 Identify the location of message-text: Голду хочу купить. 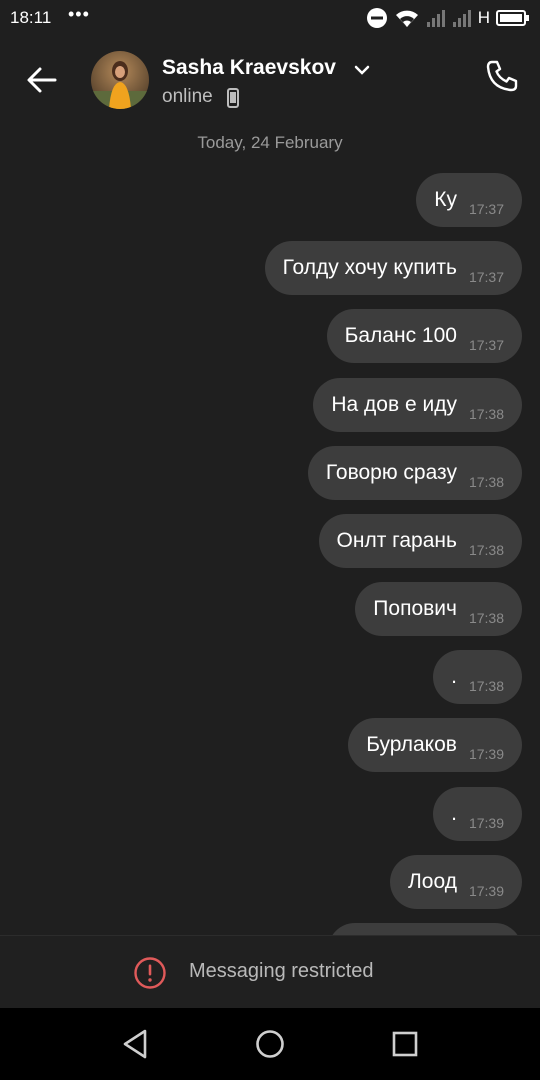
(369, 267).